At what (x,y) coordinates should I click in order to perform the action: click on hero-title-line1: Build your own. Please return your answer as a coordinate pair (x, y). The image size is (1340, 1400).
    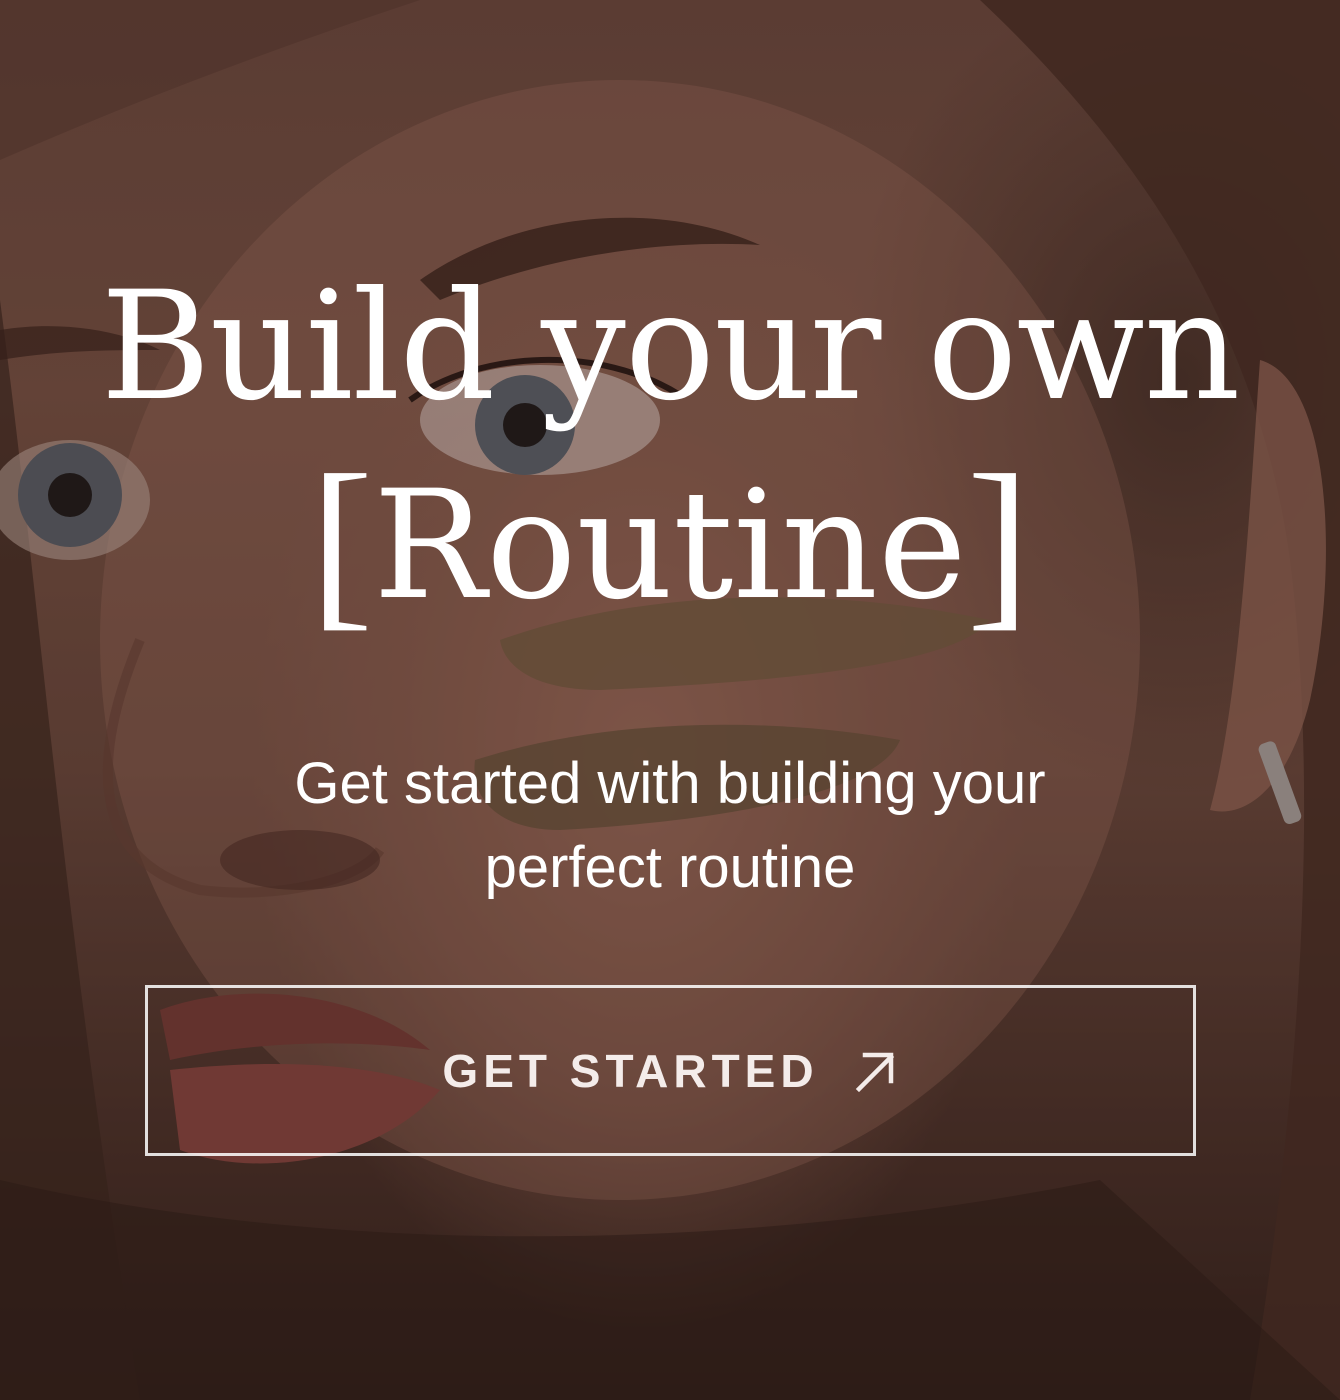
    Looking at the image, I should click on (670, 347).